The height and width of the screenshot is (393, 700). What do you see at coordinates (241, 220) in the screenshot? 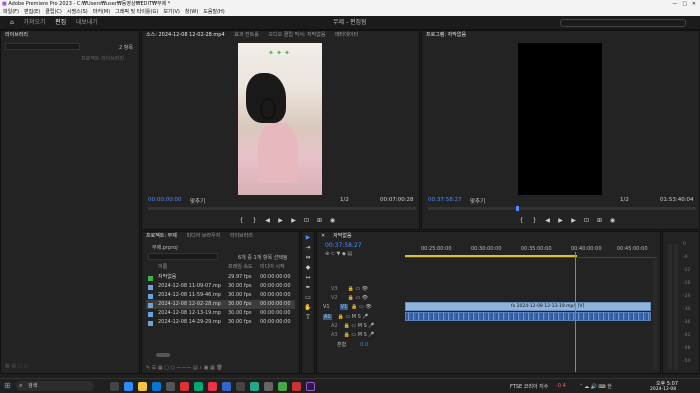
I see `mark-in-button: {` at bounding box center [241, 220].